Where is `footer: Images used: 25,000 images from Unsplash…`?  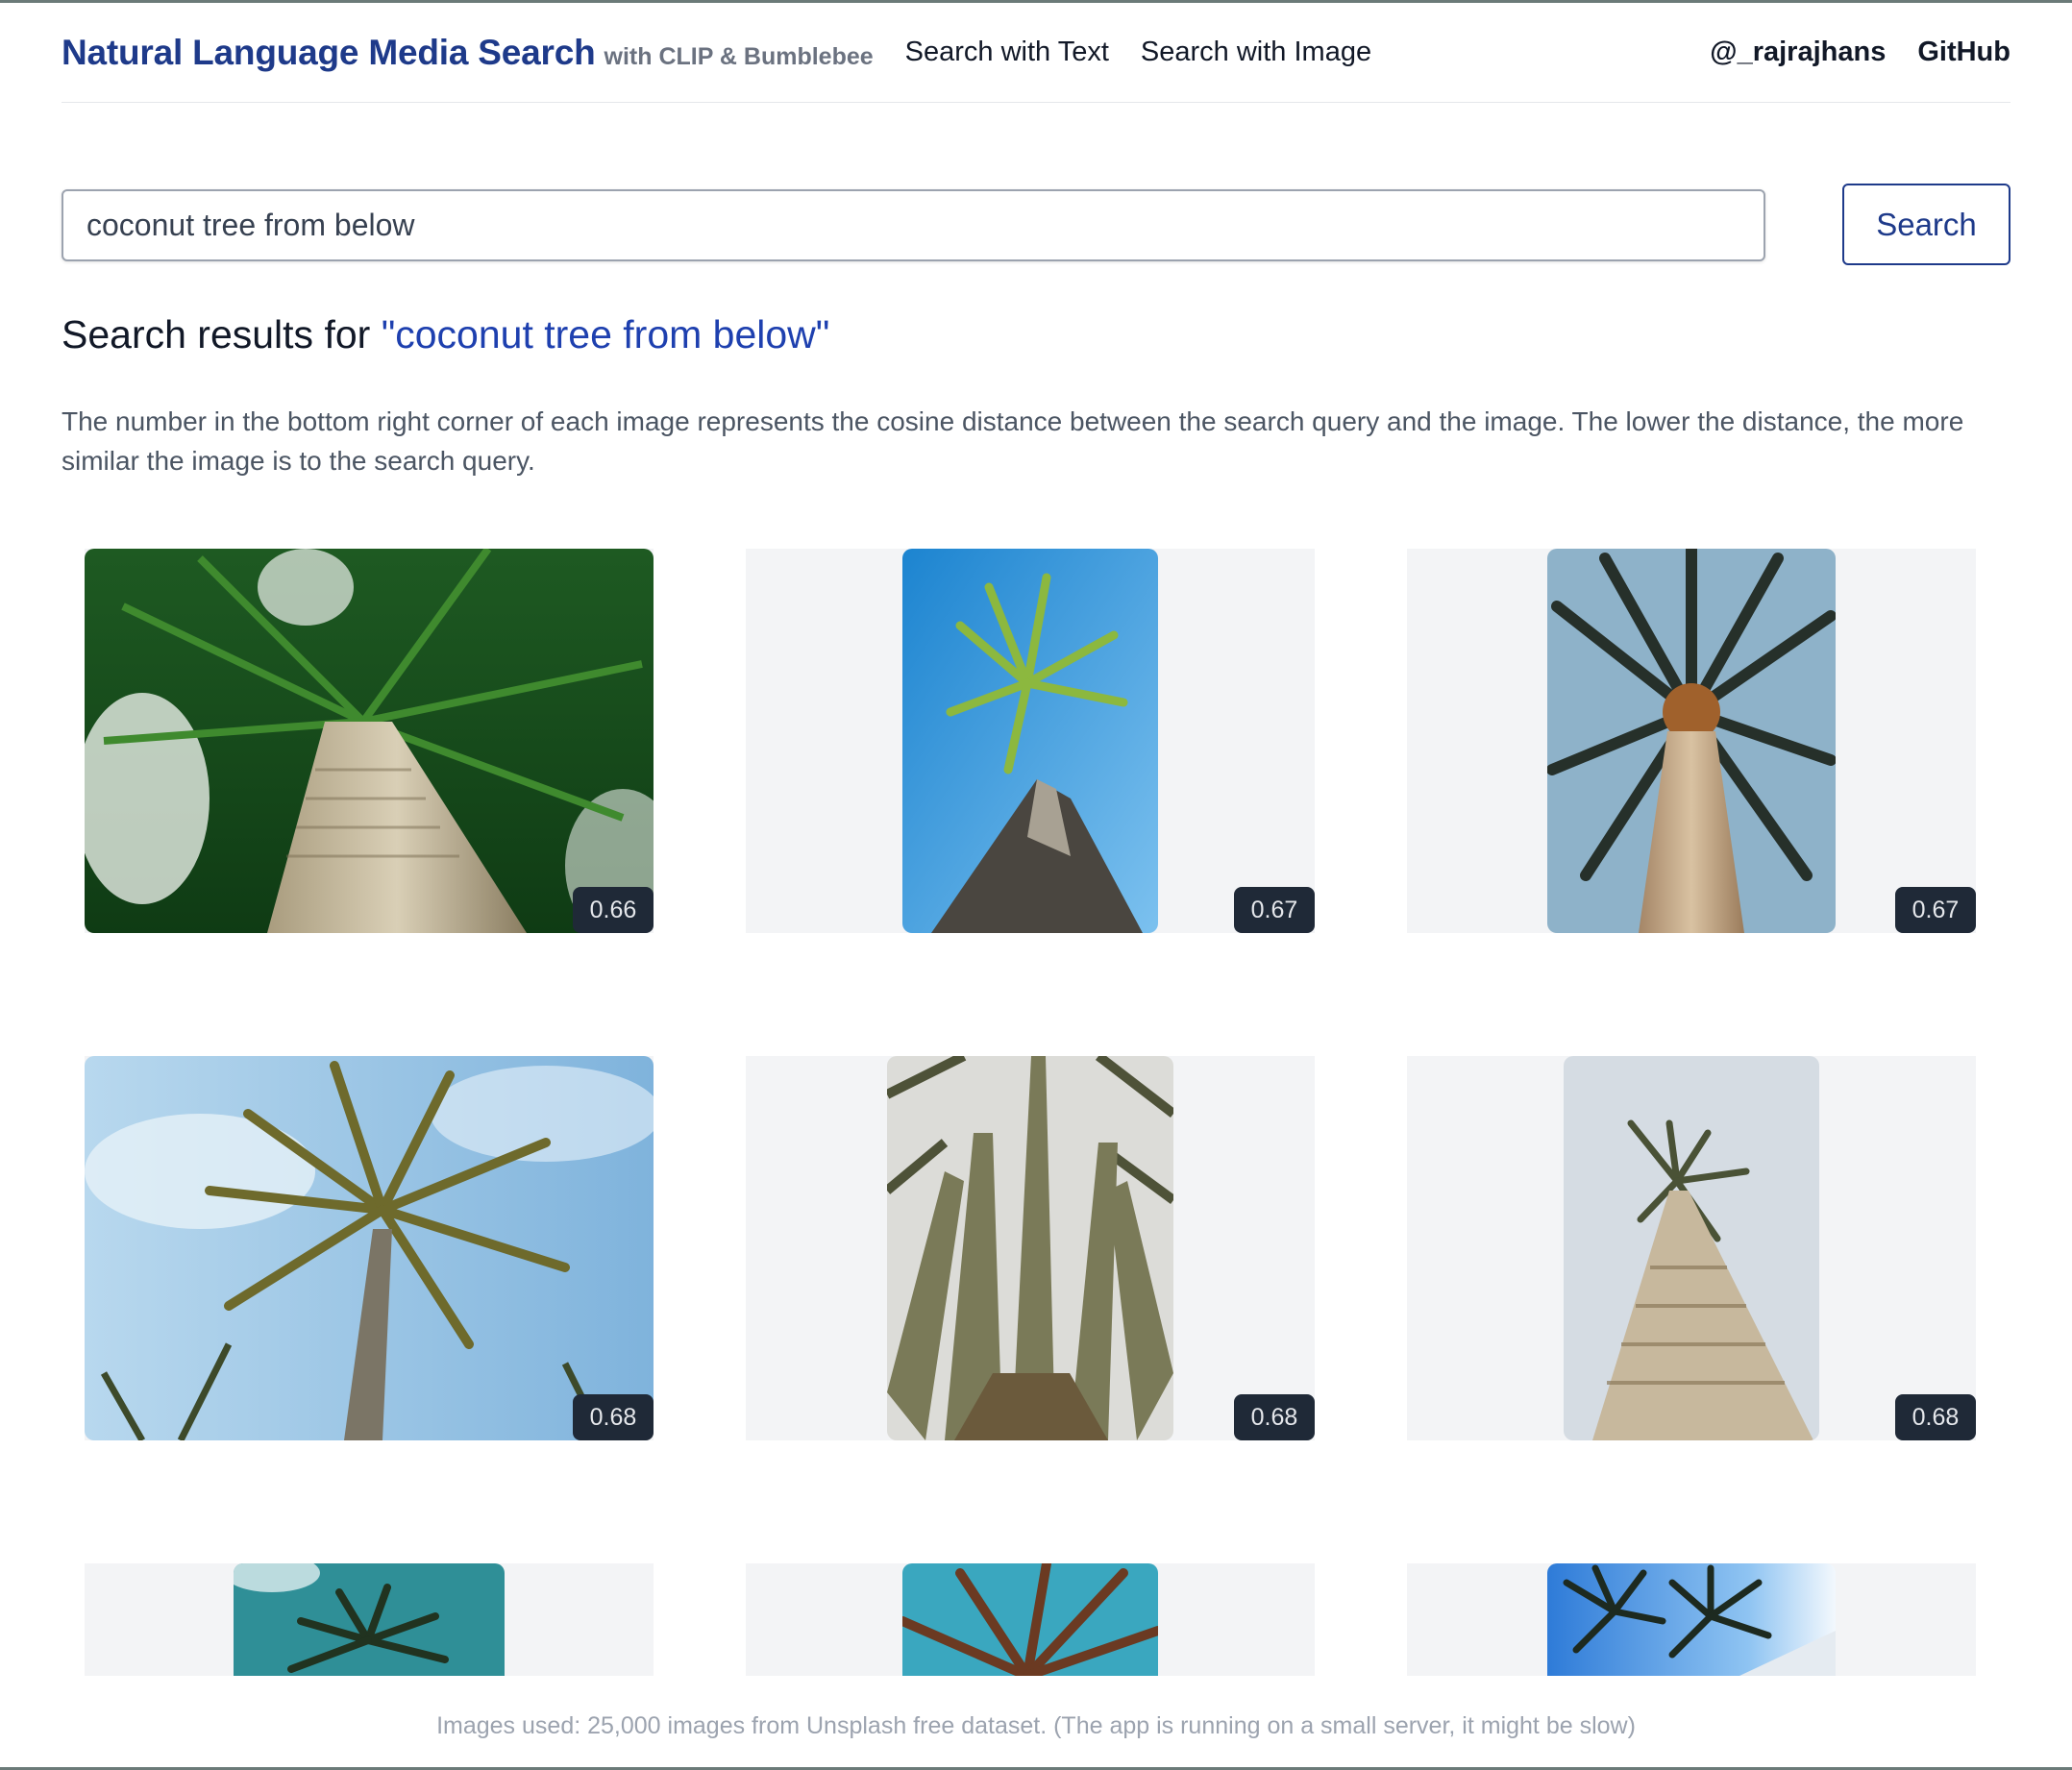 footer: Images used: 25,000 images from Unsplash… is located at coordinates (1036, 1724).